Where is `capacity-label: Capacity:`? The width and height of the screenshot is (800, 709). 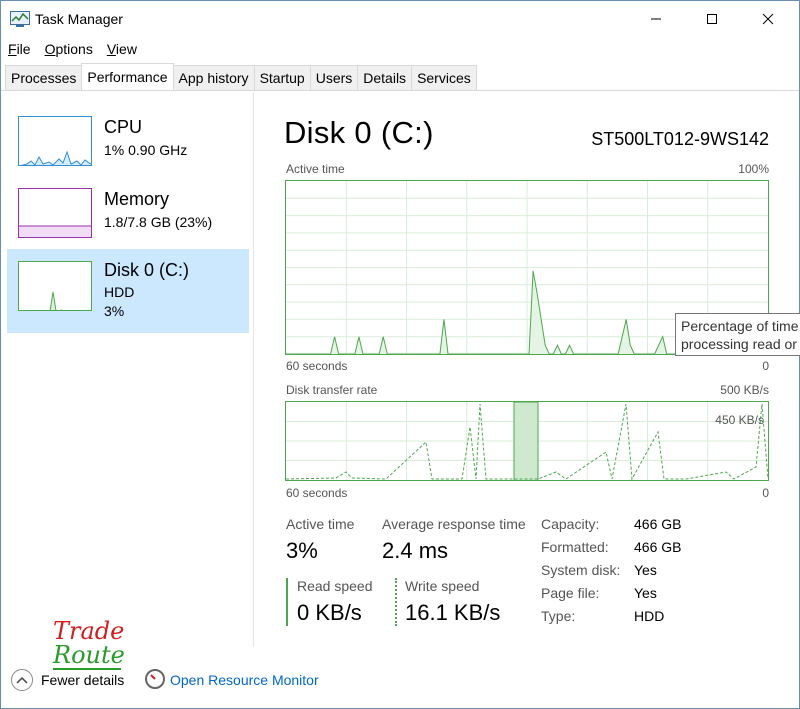
capacity-label: Capacity: is located at coordinates (570, 524).